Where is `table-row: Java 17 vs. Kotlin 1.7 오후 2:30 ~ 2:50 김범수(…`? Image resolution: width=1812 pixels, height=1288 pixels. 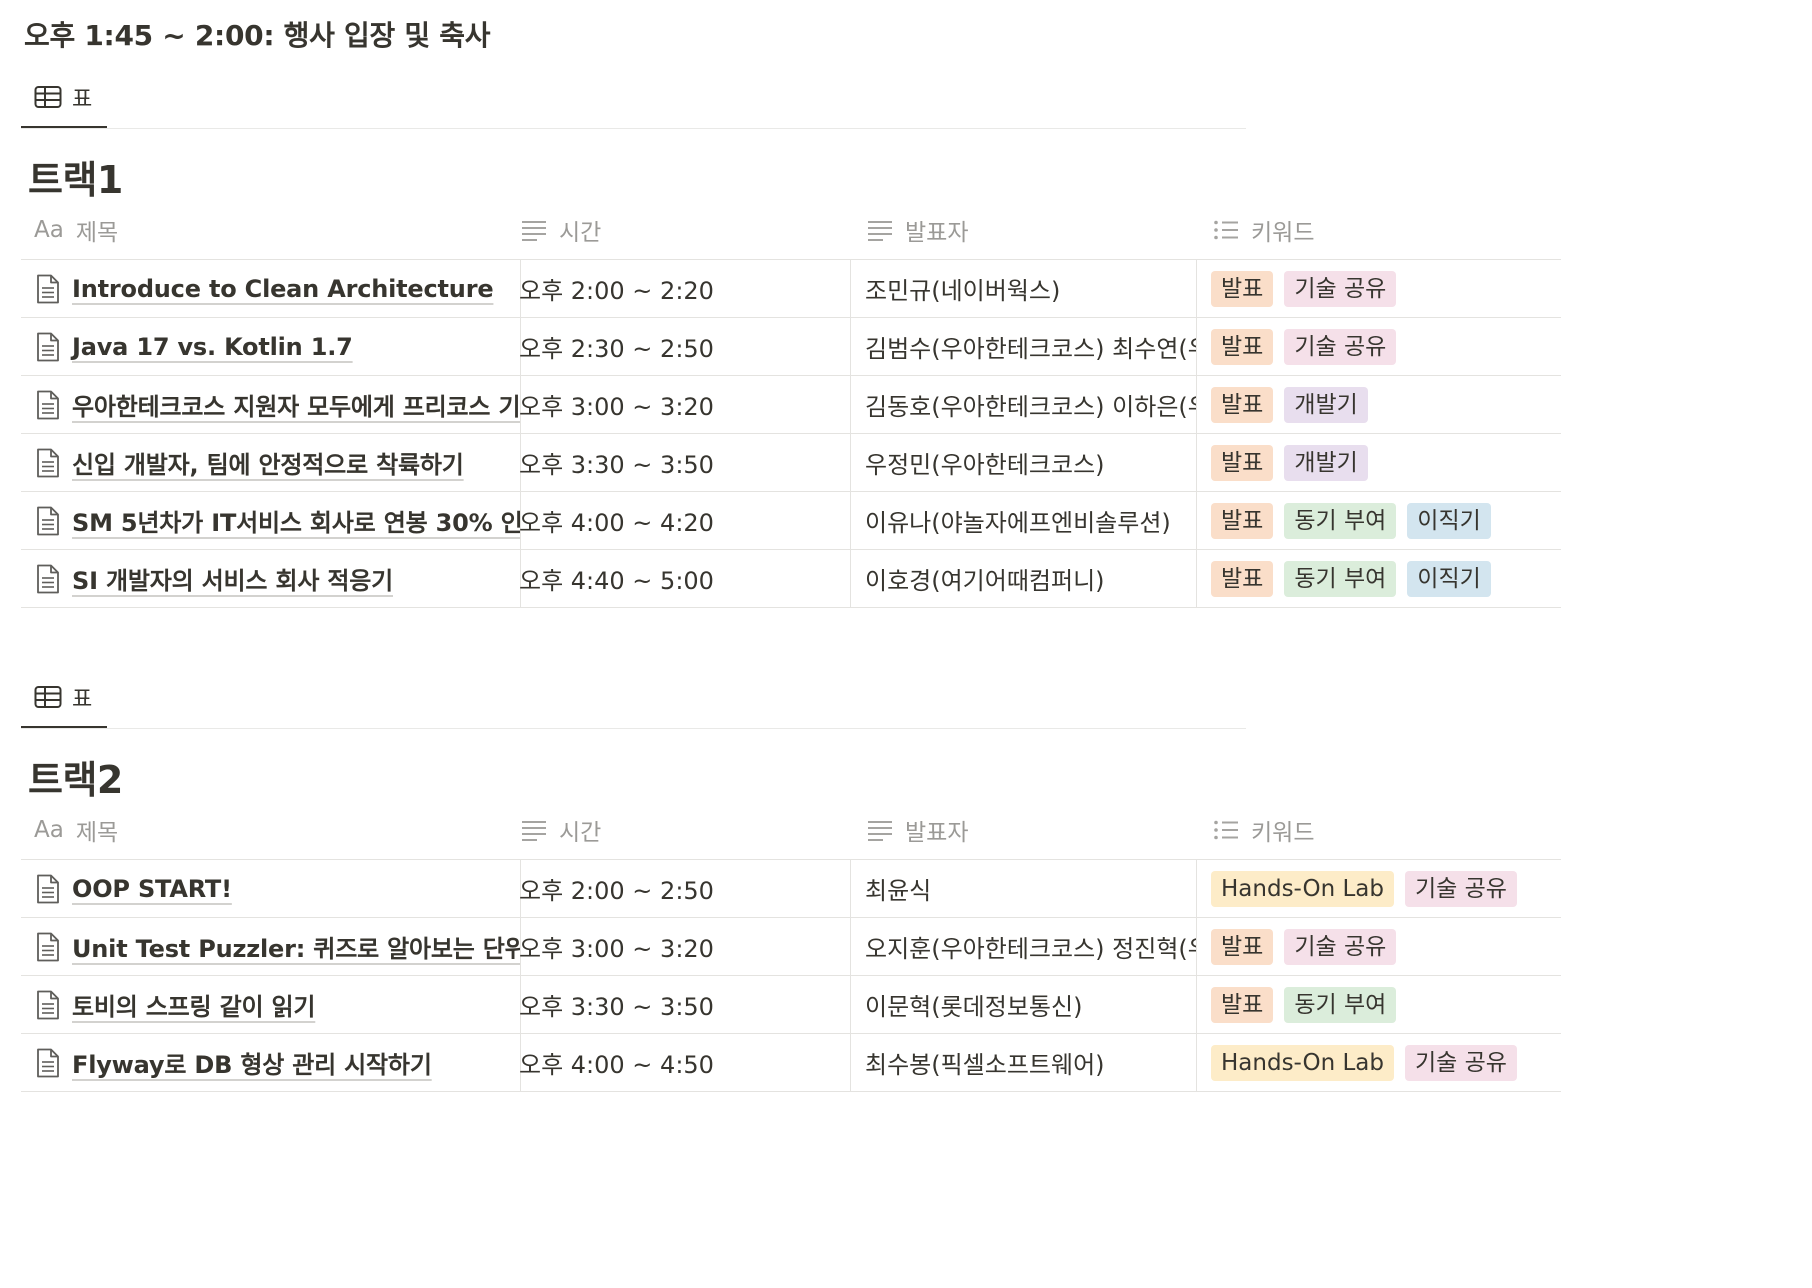 table-row: Java 17 vs. Kotlin 1.7 오후 2:30 ~ 2:50 김범수(… is located at coordinates (791, 347).